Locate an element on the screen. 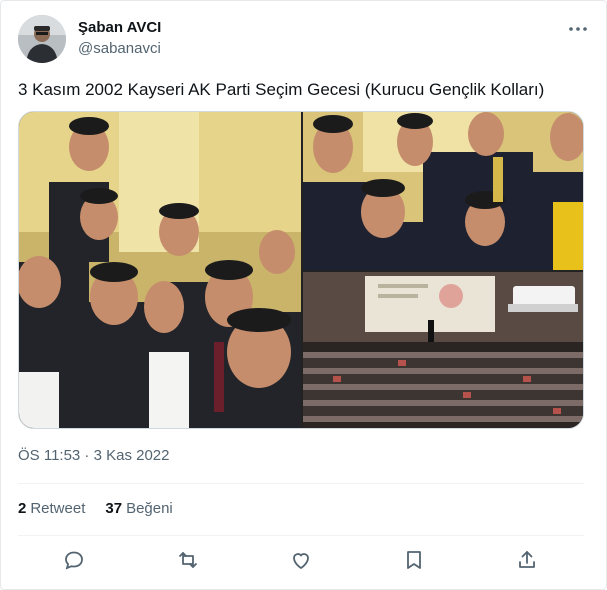 The width and height of the screenshot is (607, 590). bookmark-icon is located at coordinates (414, 560).